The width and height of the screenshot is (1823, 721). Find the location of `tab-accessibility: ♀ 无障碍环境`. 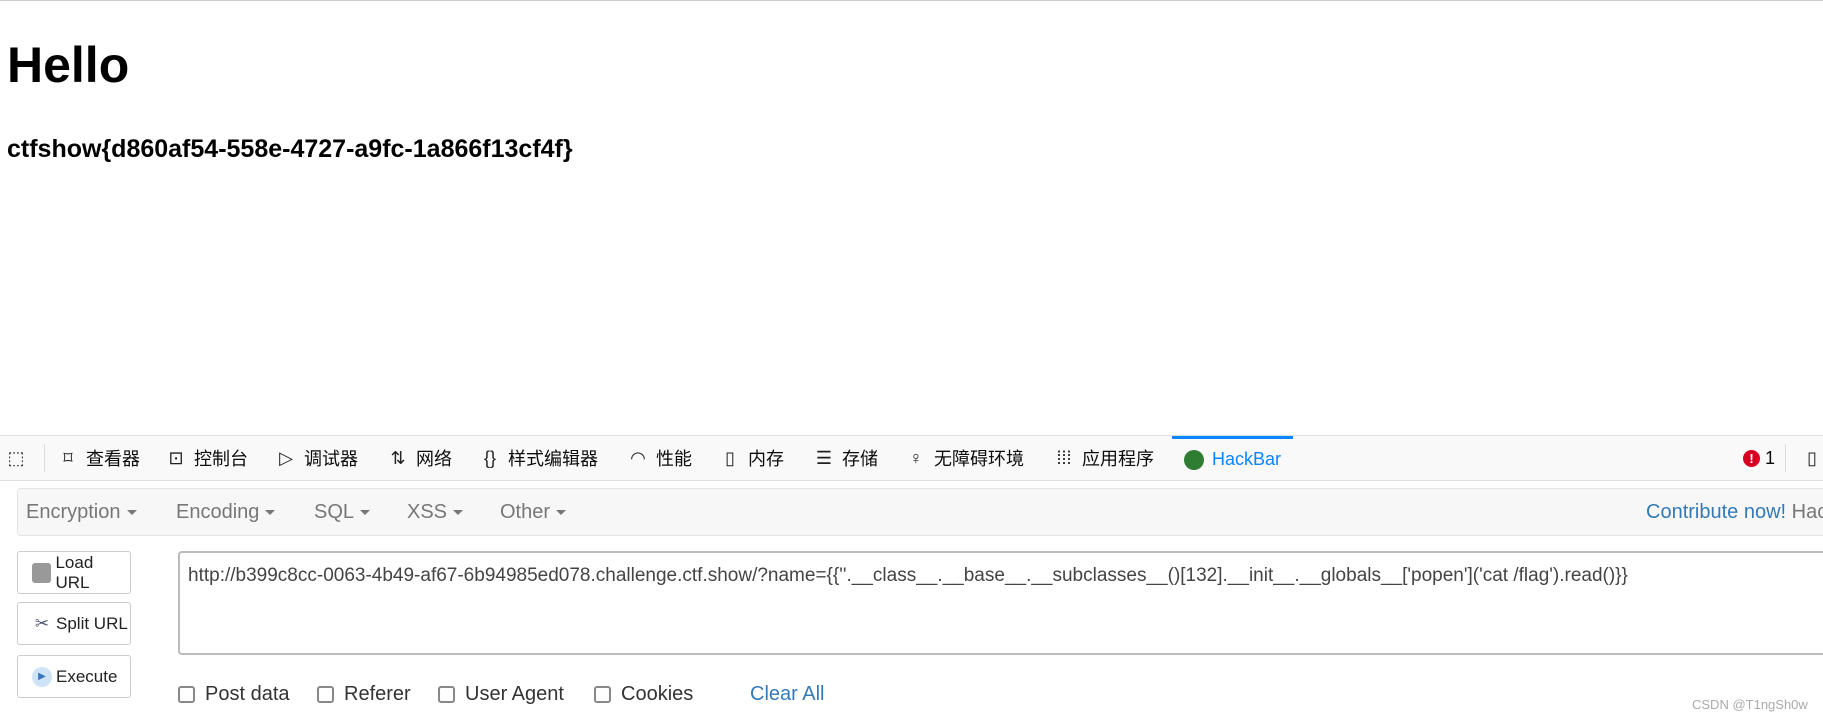

tab-accessibility: ♀ 无障碍环境 is located at coordinates (965, 458).